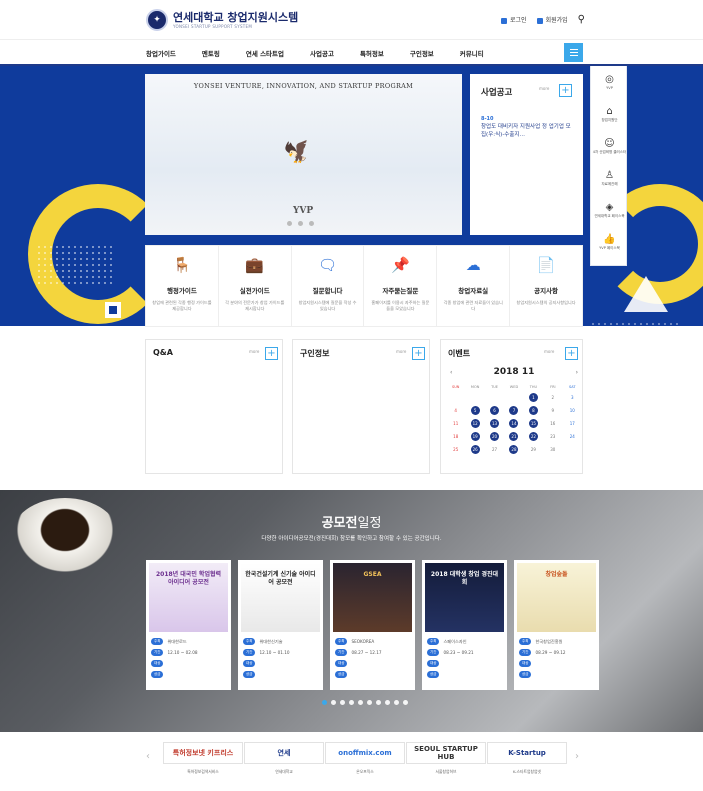 This screenshot has width=703, height=791. What do you see at coordinates (148, 756) in the screenshot?
I see `partners-prev-arrow-icon: ‹` at bounding box center [148, 756].